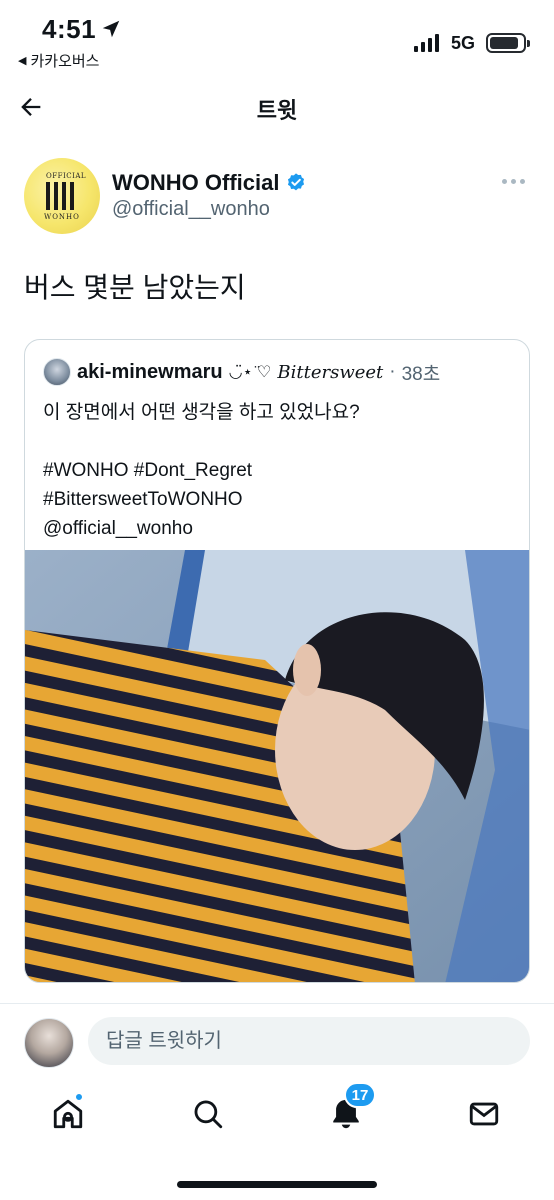 The image size is (554, 1200). I want to click on home-indicator, so click(277, 1184).